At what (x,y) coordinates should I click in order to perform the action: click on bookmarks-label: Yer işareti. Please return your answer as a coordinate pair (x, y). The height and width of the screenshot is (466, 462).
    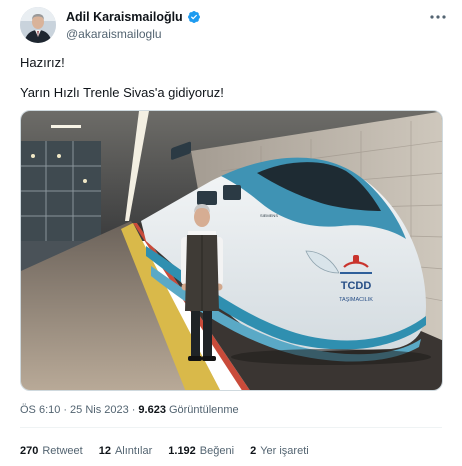
    Looking at the image, I should click on (284, 451).